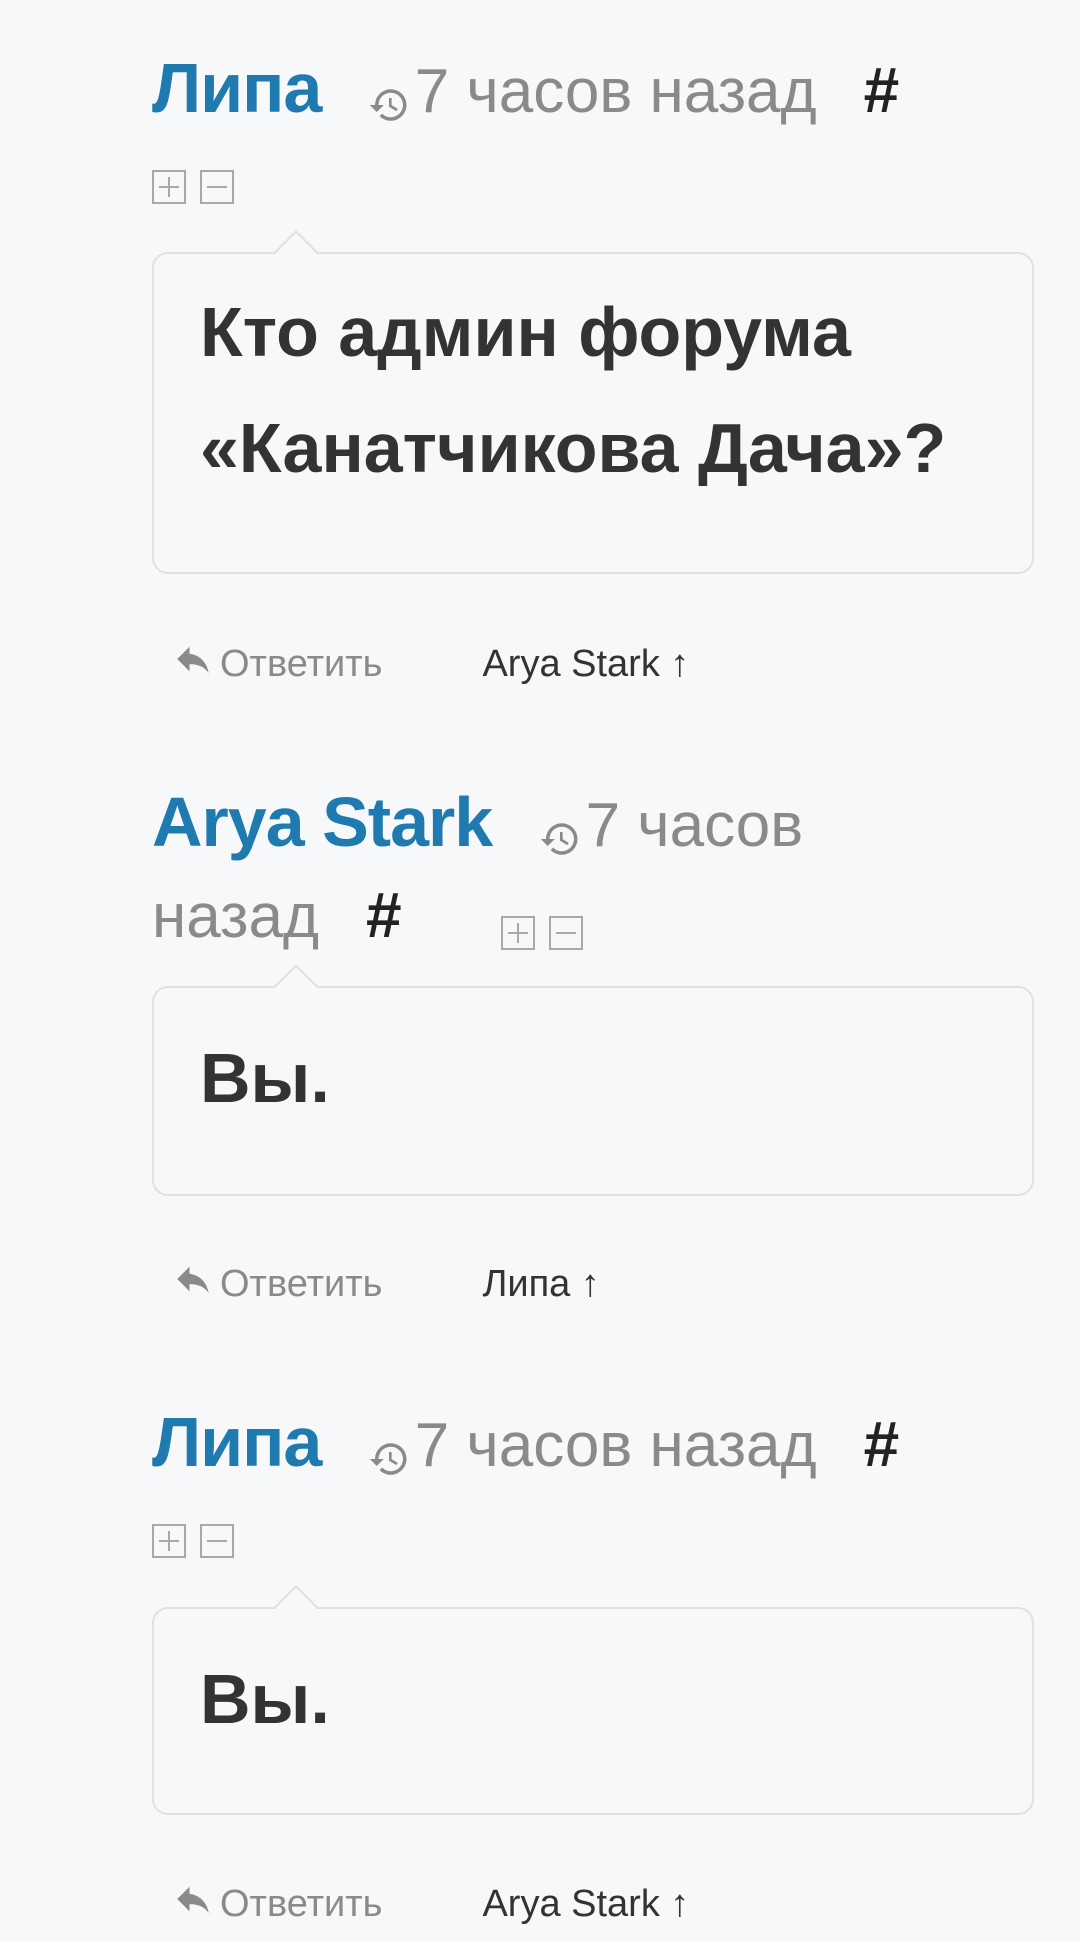 The width and height of the screenshot is (1080, 1942). I want to click on comment-text-line: Кто админ форума, so click(525, 332).